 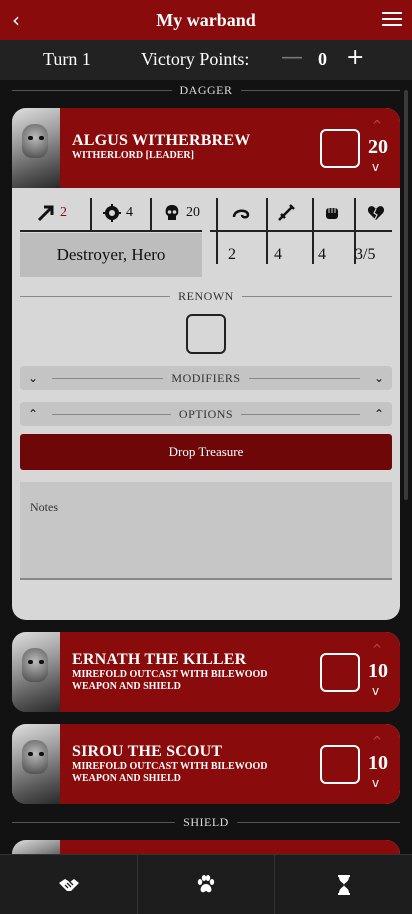 I want to click on turn-bar: Turn 1 Victory Points: — 0 +, so click(x=206, y=60).